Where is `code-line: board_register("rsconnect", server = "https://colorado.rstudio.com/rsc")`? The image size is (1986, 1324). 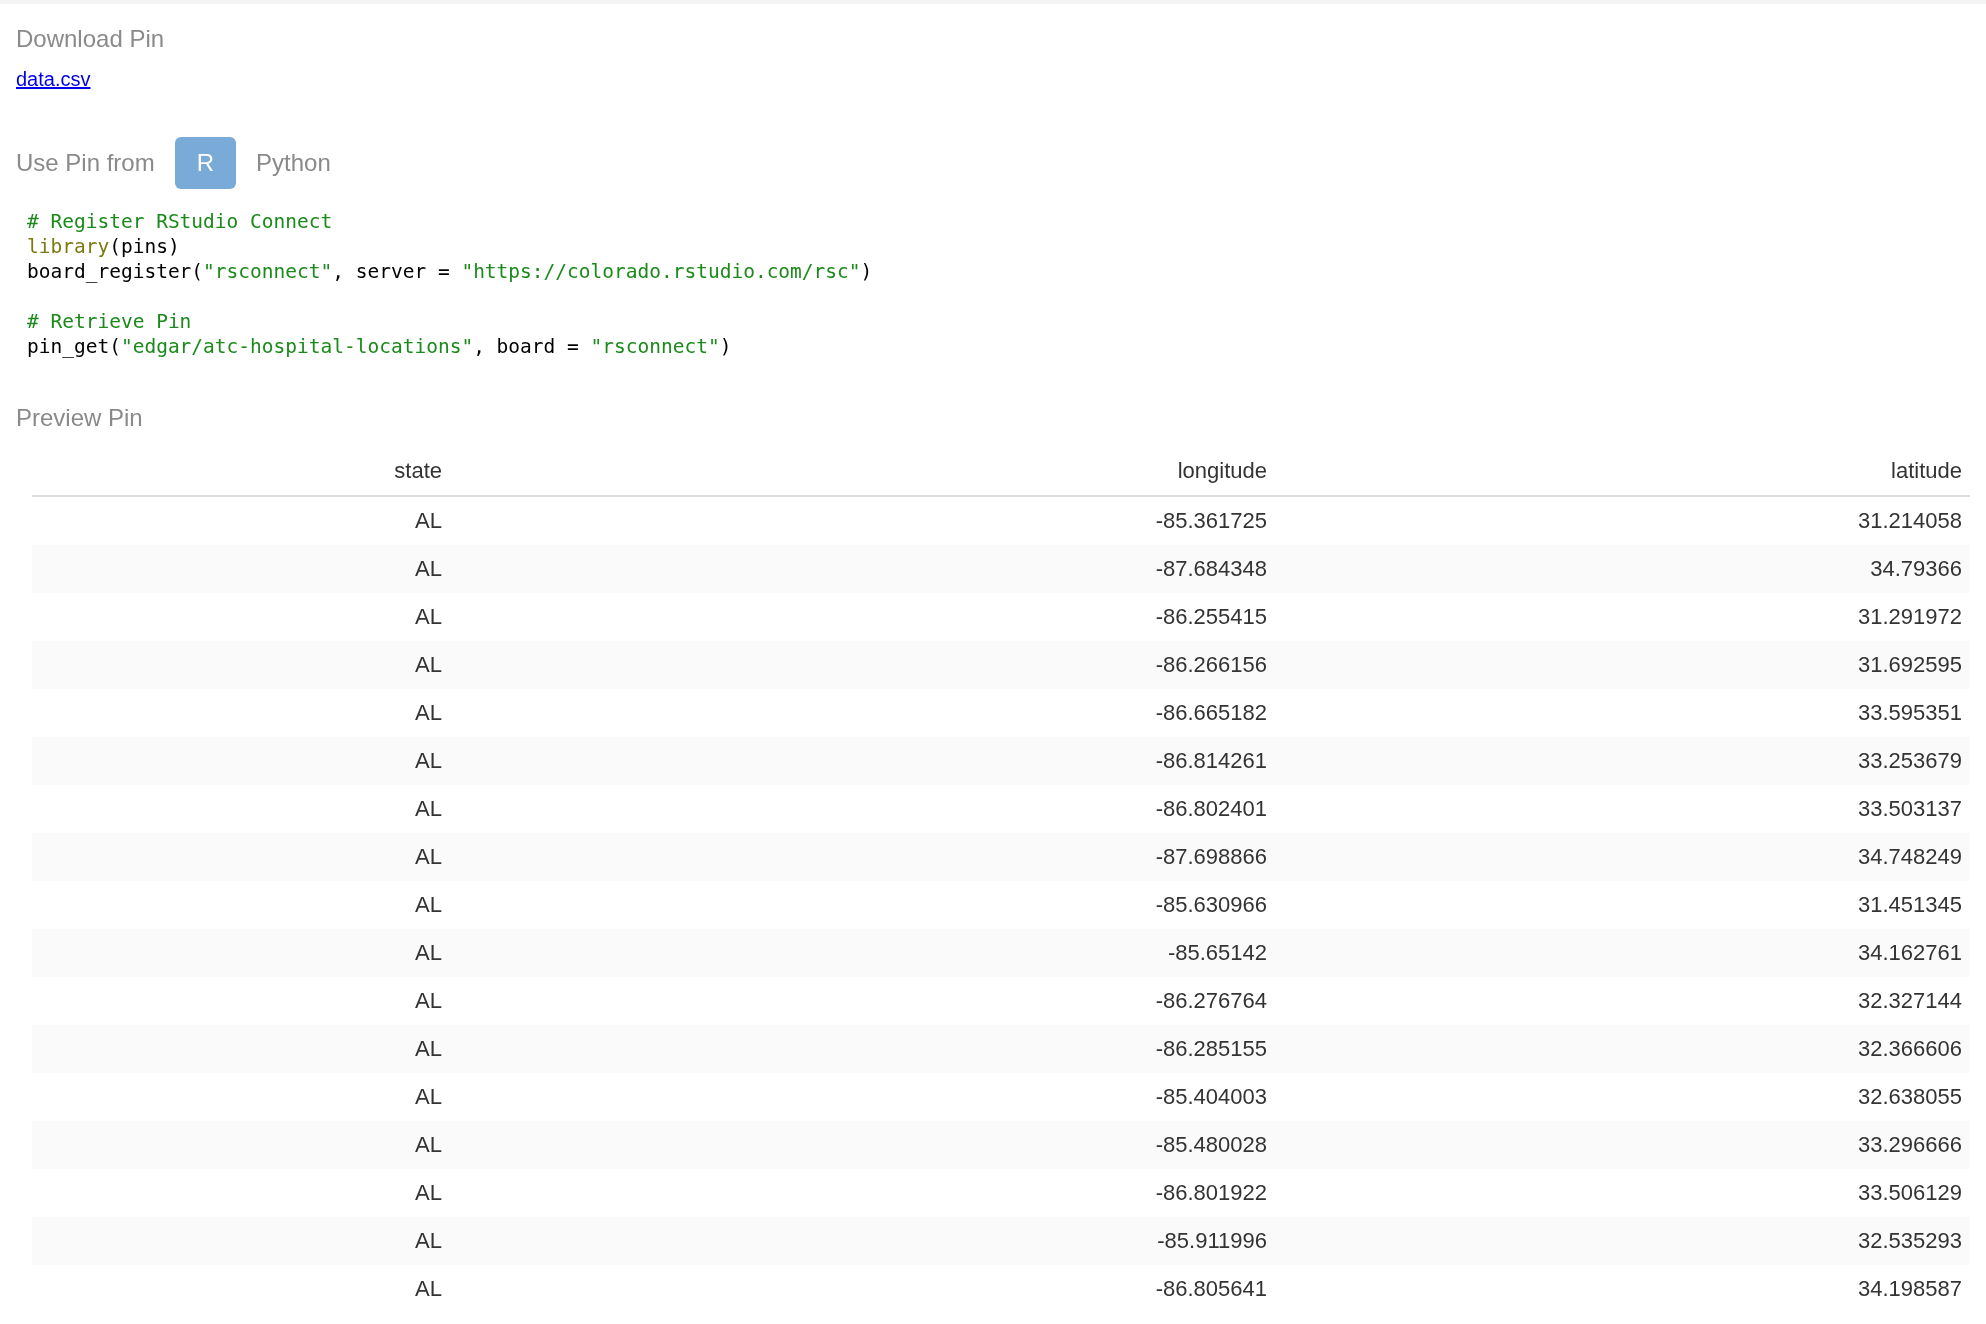
code-line: board_register("rsconnect", server = "https://colorado.rstudio.com/rsc") is located at coordinates (450, 271).